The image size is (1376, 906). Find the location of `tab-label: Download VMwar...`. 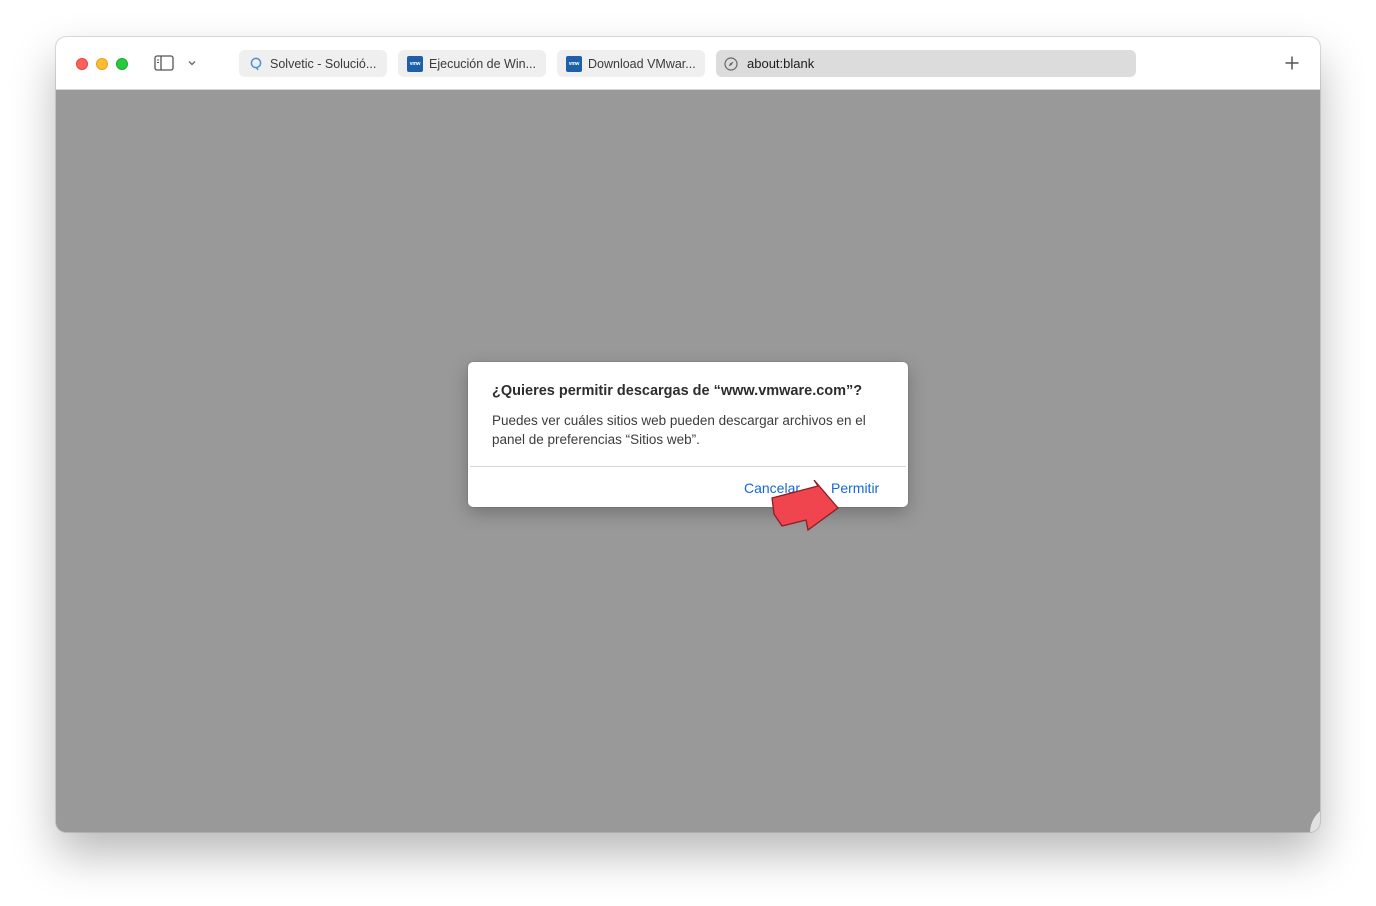

tab-label: Download VMwar... is located at coordinates (642, 63).